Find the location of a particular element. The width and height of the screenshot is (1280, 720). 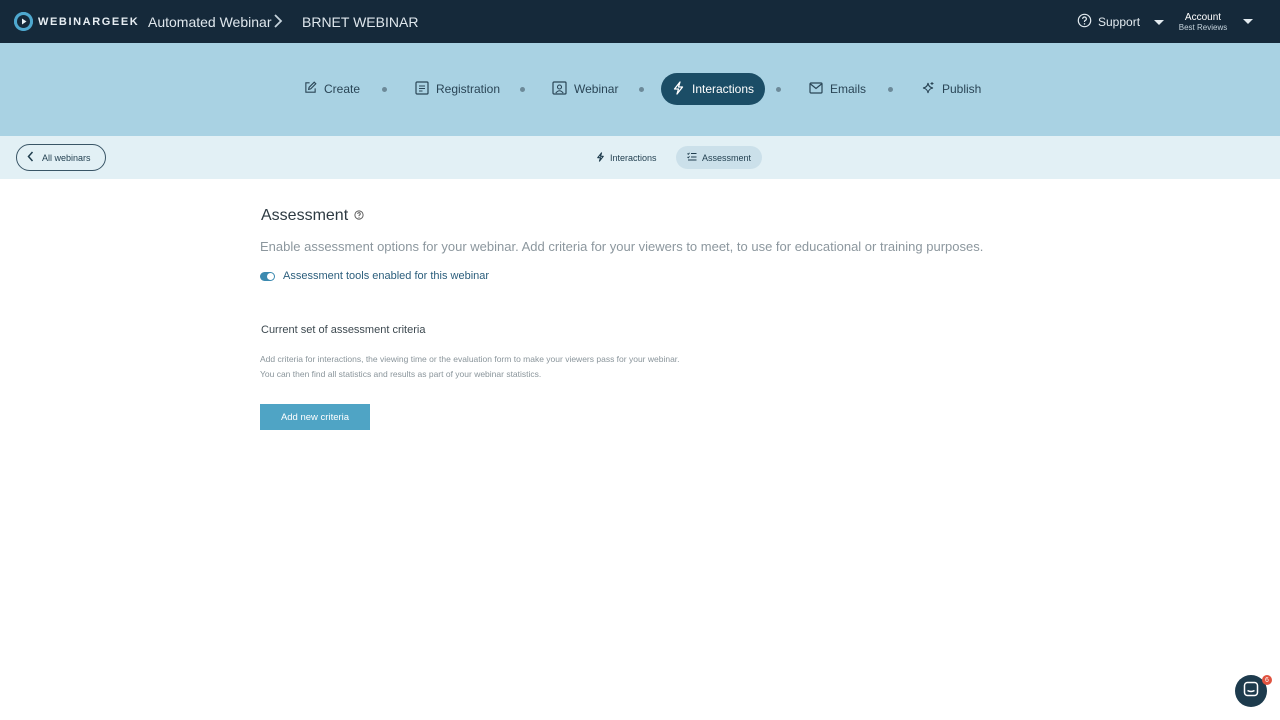

step-registration: Registration is located at coordinates (457, 89).